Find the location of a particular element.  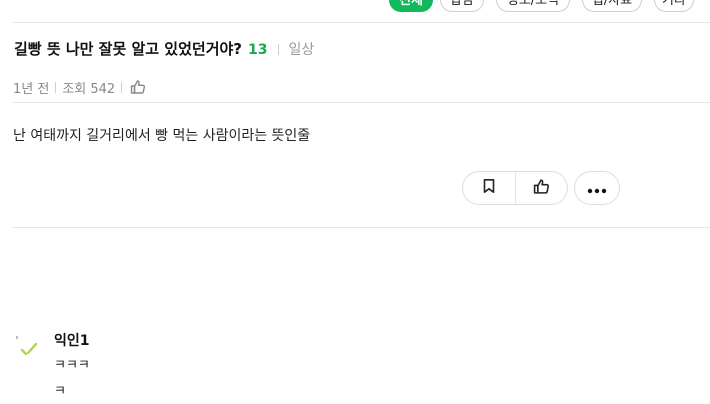

category-tab-etc: 기타 is located at coordinates (674, 6).